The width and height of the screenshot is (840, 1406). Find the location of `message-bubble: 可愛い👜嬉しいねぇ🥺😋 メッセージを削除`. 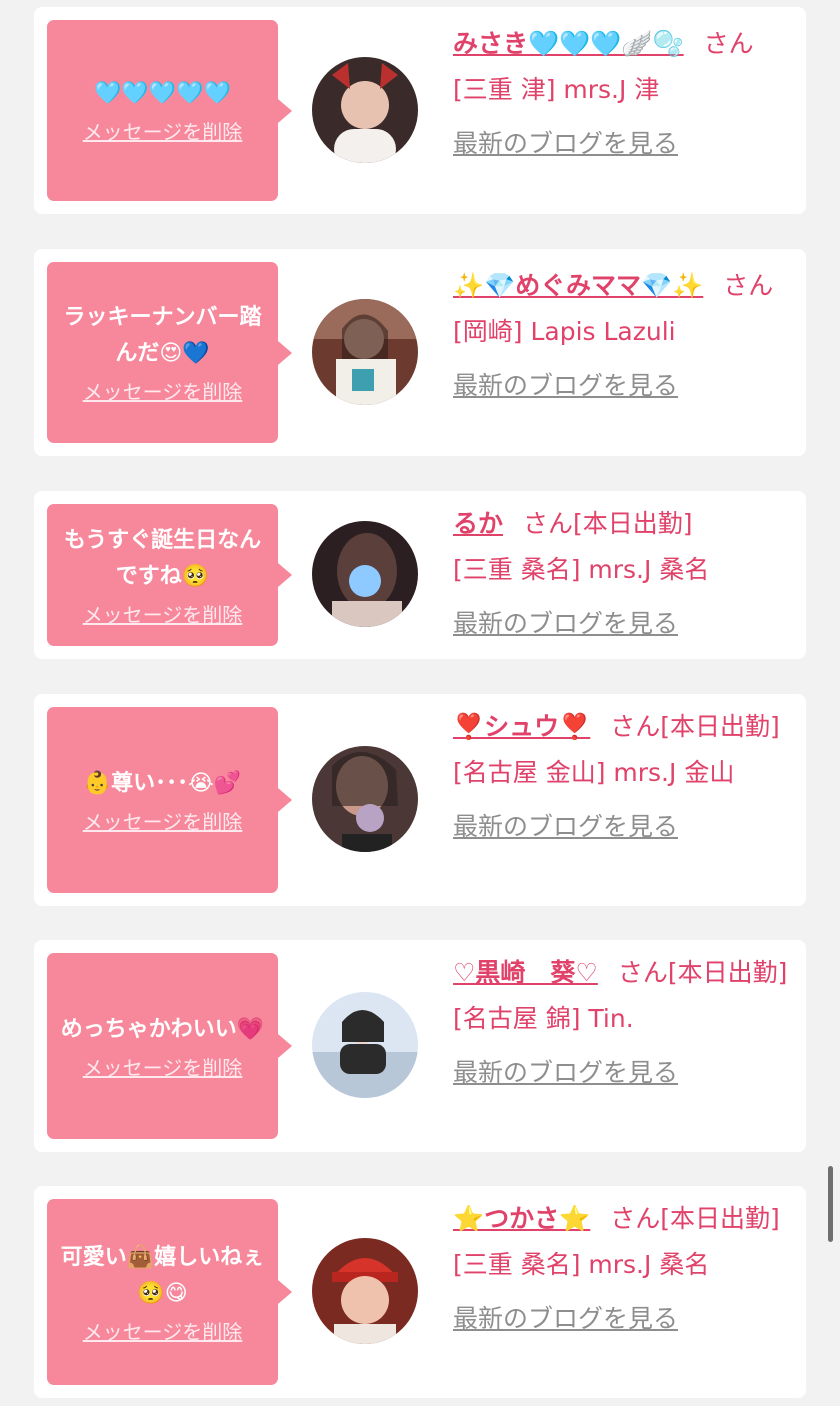

message-bubble: 可愛い👜嬉しいねぇ🥺😋 メッセージを削除 is located at coordinates (162, 1292).